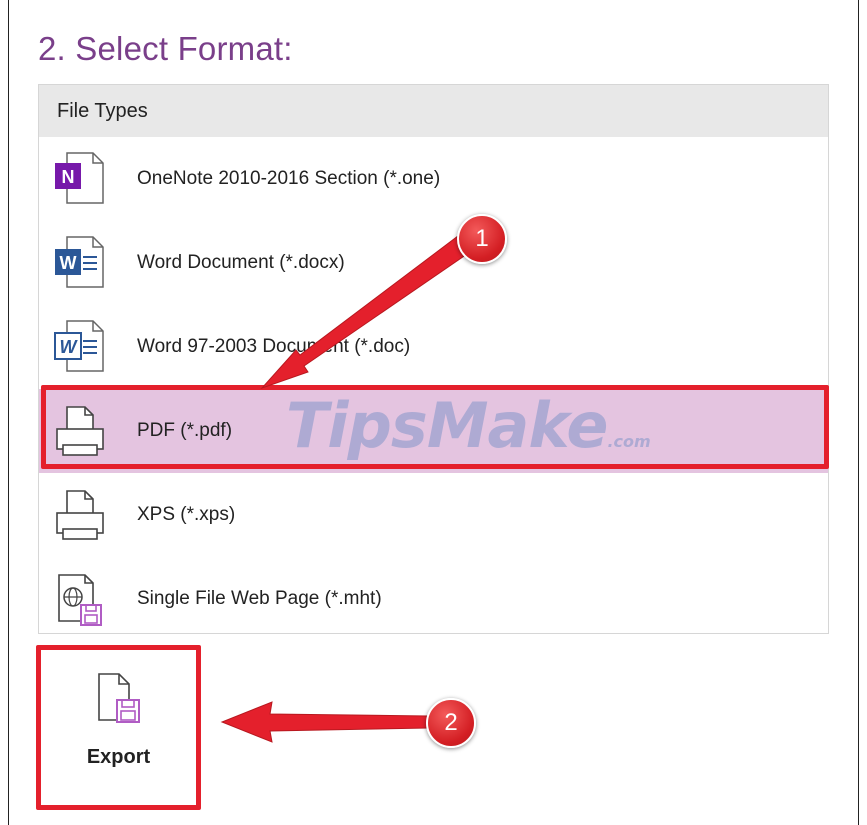 The width and height of the screenshot is (867, 825). What do you see at coordinates (289, 178) in the screenshot?
I see `file-type-label: OneNote 2010-2016 Section (*.one)` at bounding box center [289, 178].